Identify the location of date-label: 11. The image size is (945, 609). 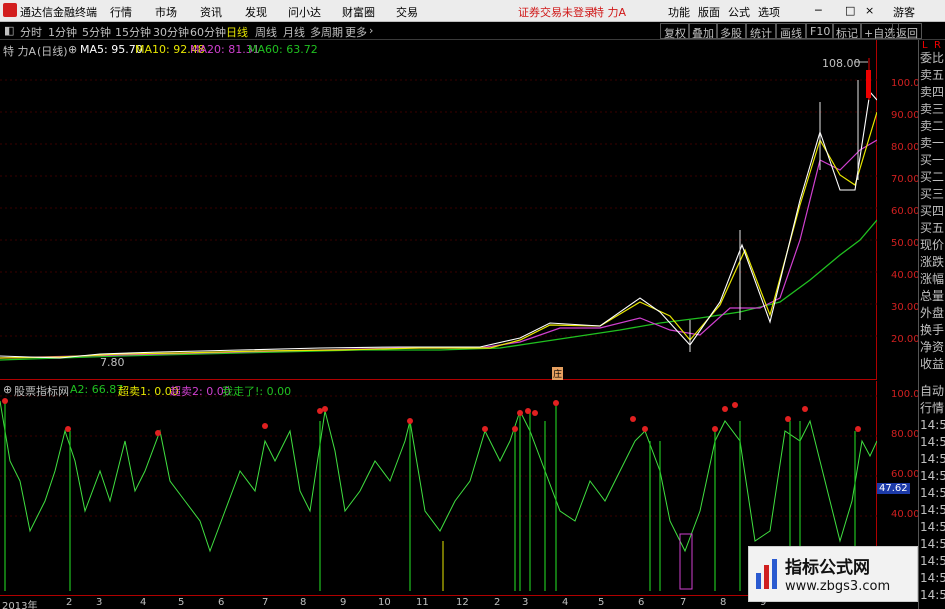
(422, 602).